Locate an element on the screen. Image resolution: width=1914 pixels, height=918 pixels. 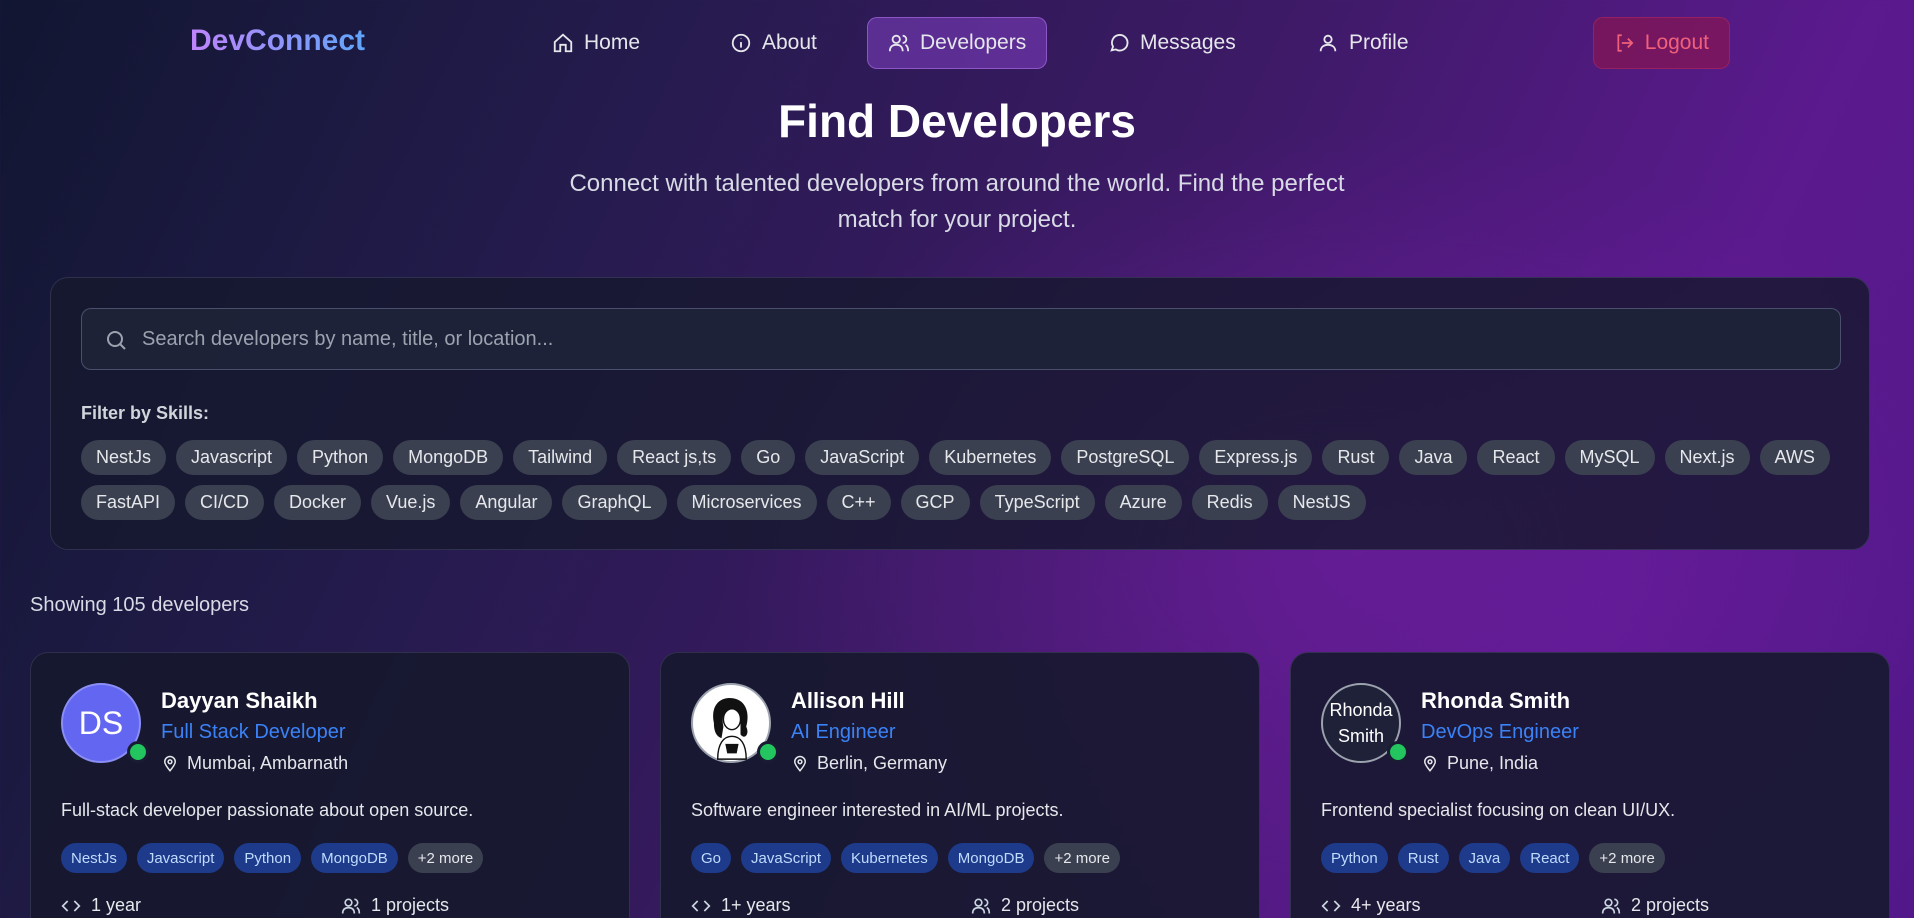
developer-experience: 4+ years is located at coordinates (1371, 905).